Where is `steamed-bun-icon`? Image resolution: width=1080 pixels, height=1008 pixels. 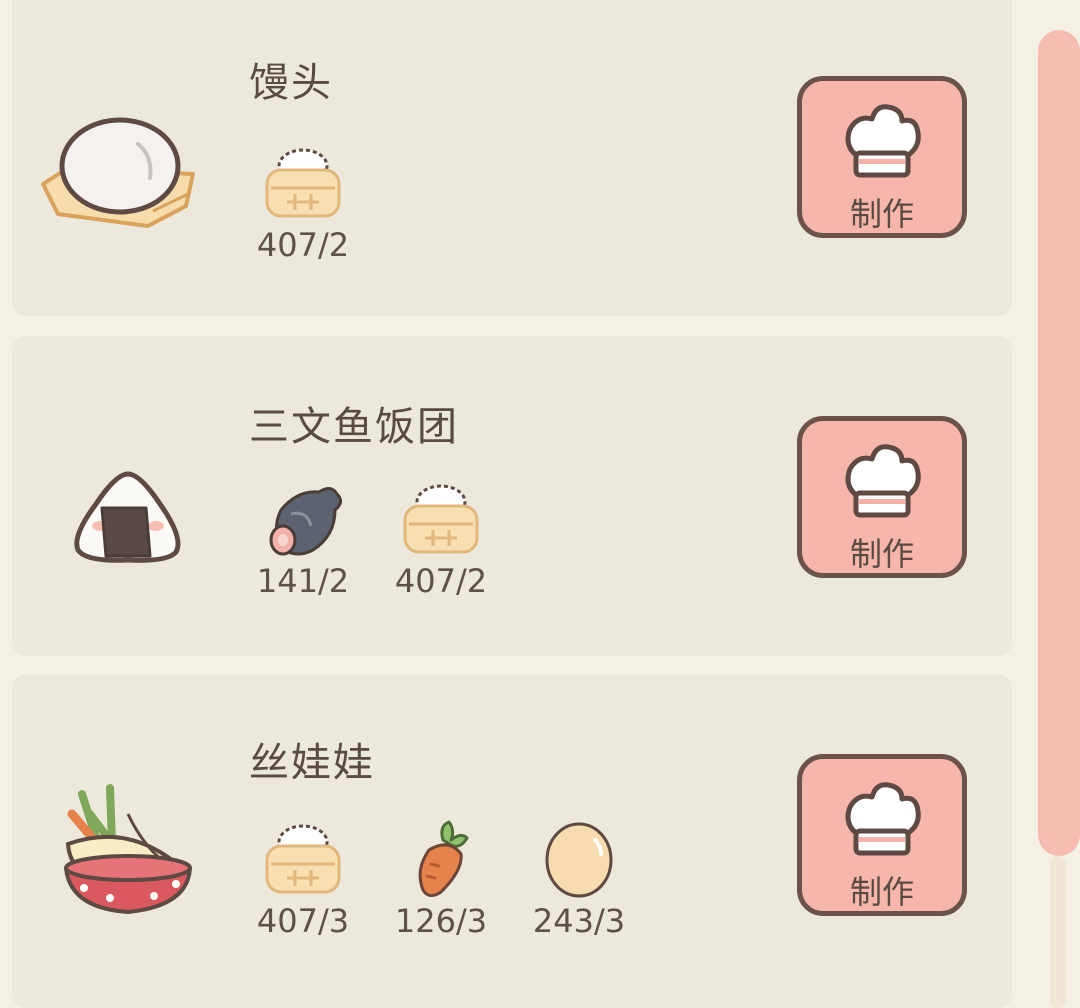
steamed-bun-icon is located at coordinates (118, 172).